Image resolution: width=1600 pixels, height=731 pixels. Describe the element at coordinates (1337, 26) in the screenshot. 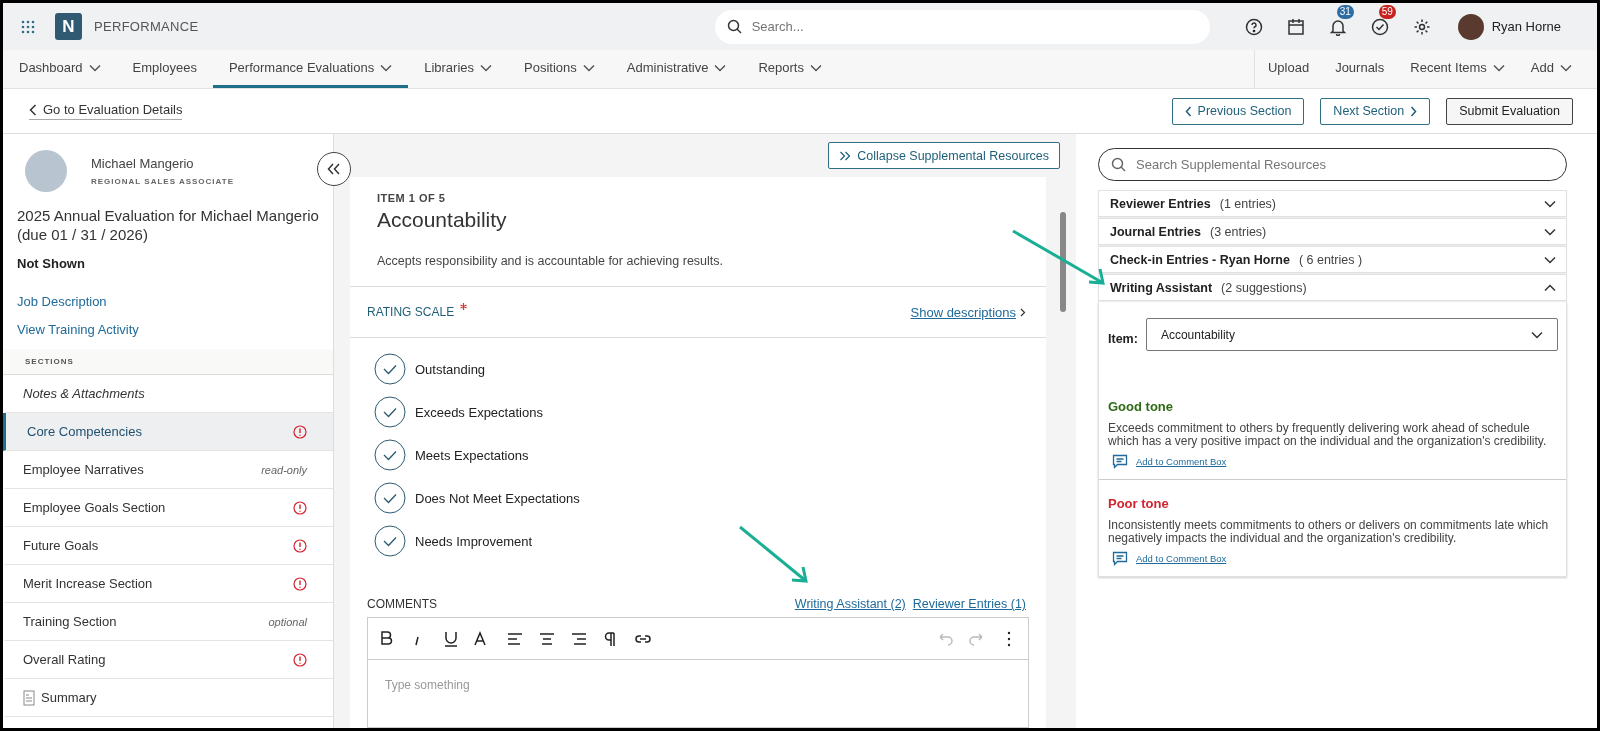

I see `bell-icon` at that location.